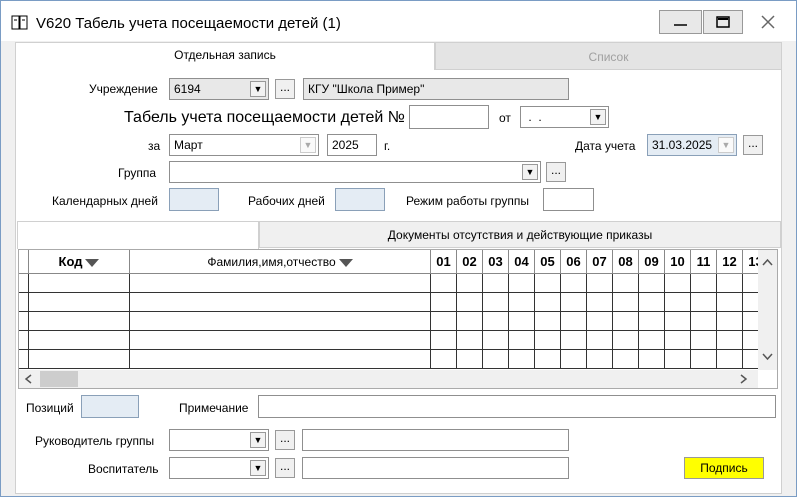 This screenshot has height=497, width=797. Describe the element at coordinates (388, 379) in the screenshot. I see `horizontal-scrollbar` at that location.